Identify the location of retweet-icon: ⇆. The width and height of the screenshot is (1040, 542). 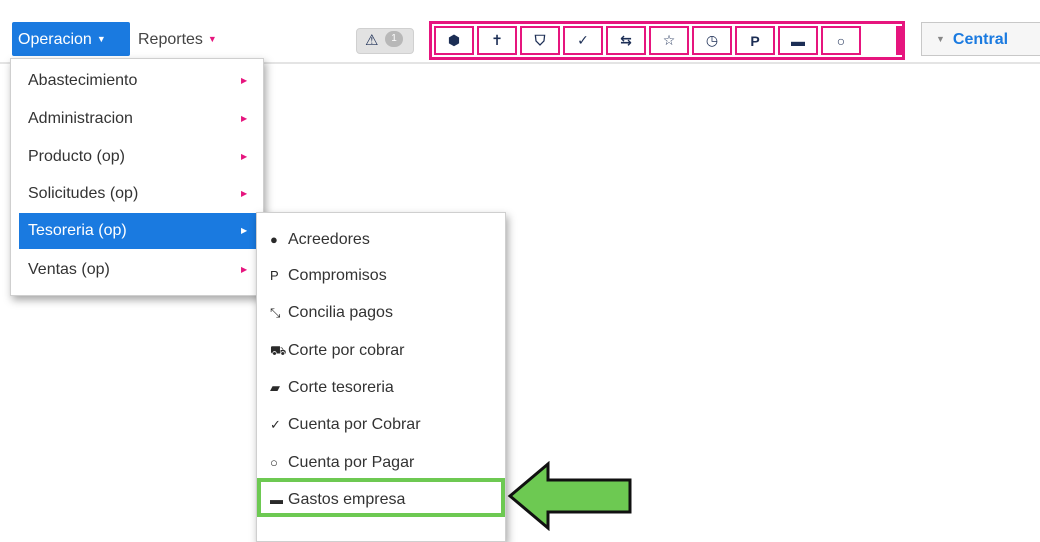
(626, 40).